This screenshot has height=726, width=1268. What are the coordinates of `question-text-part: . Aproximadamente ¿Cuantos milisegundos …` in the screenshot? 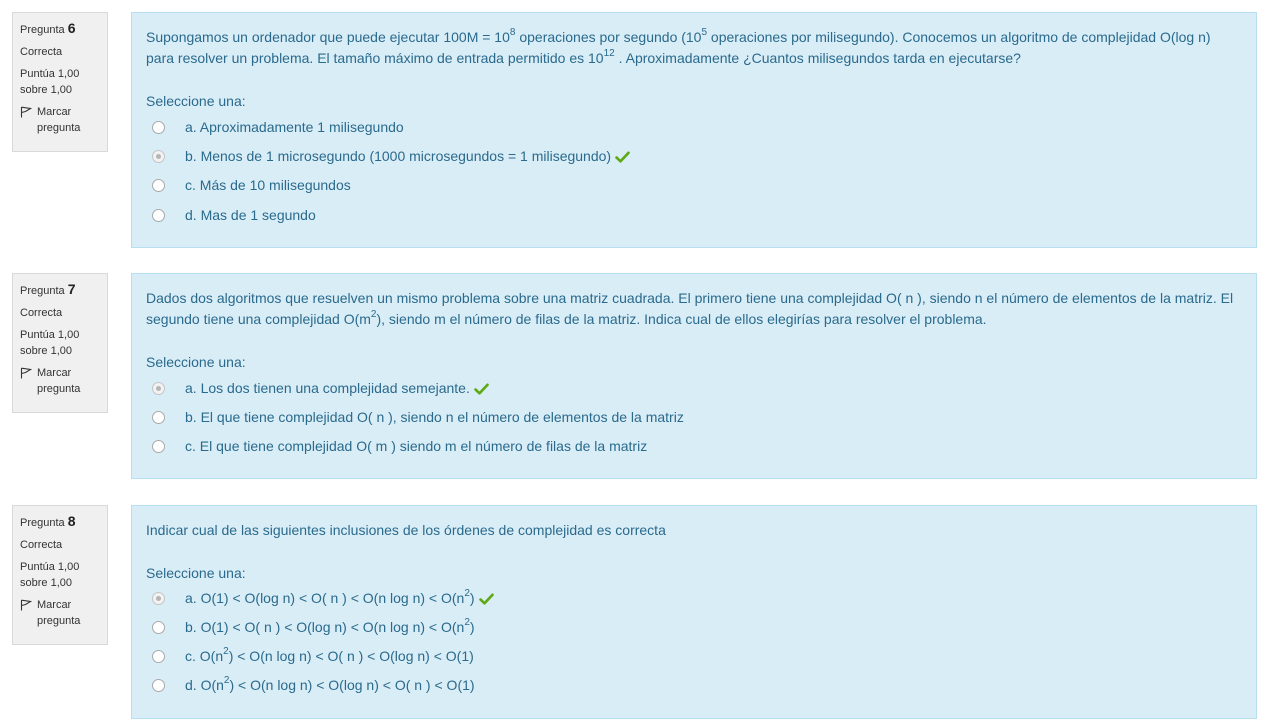 It's located at (817, 58).